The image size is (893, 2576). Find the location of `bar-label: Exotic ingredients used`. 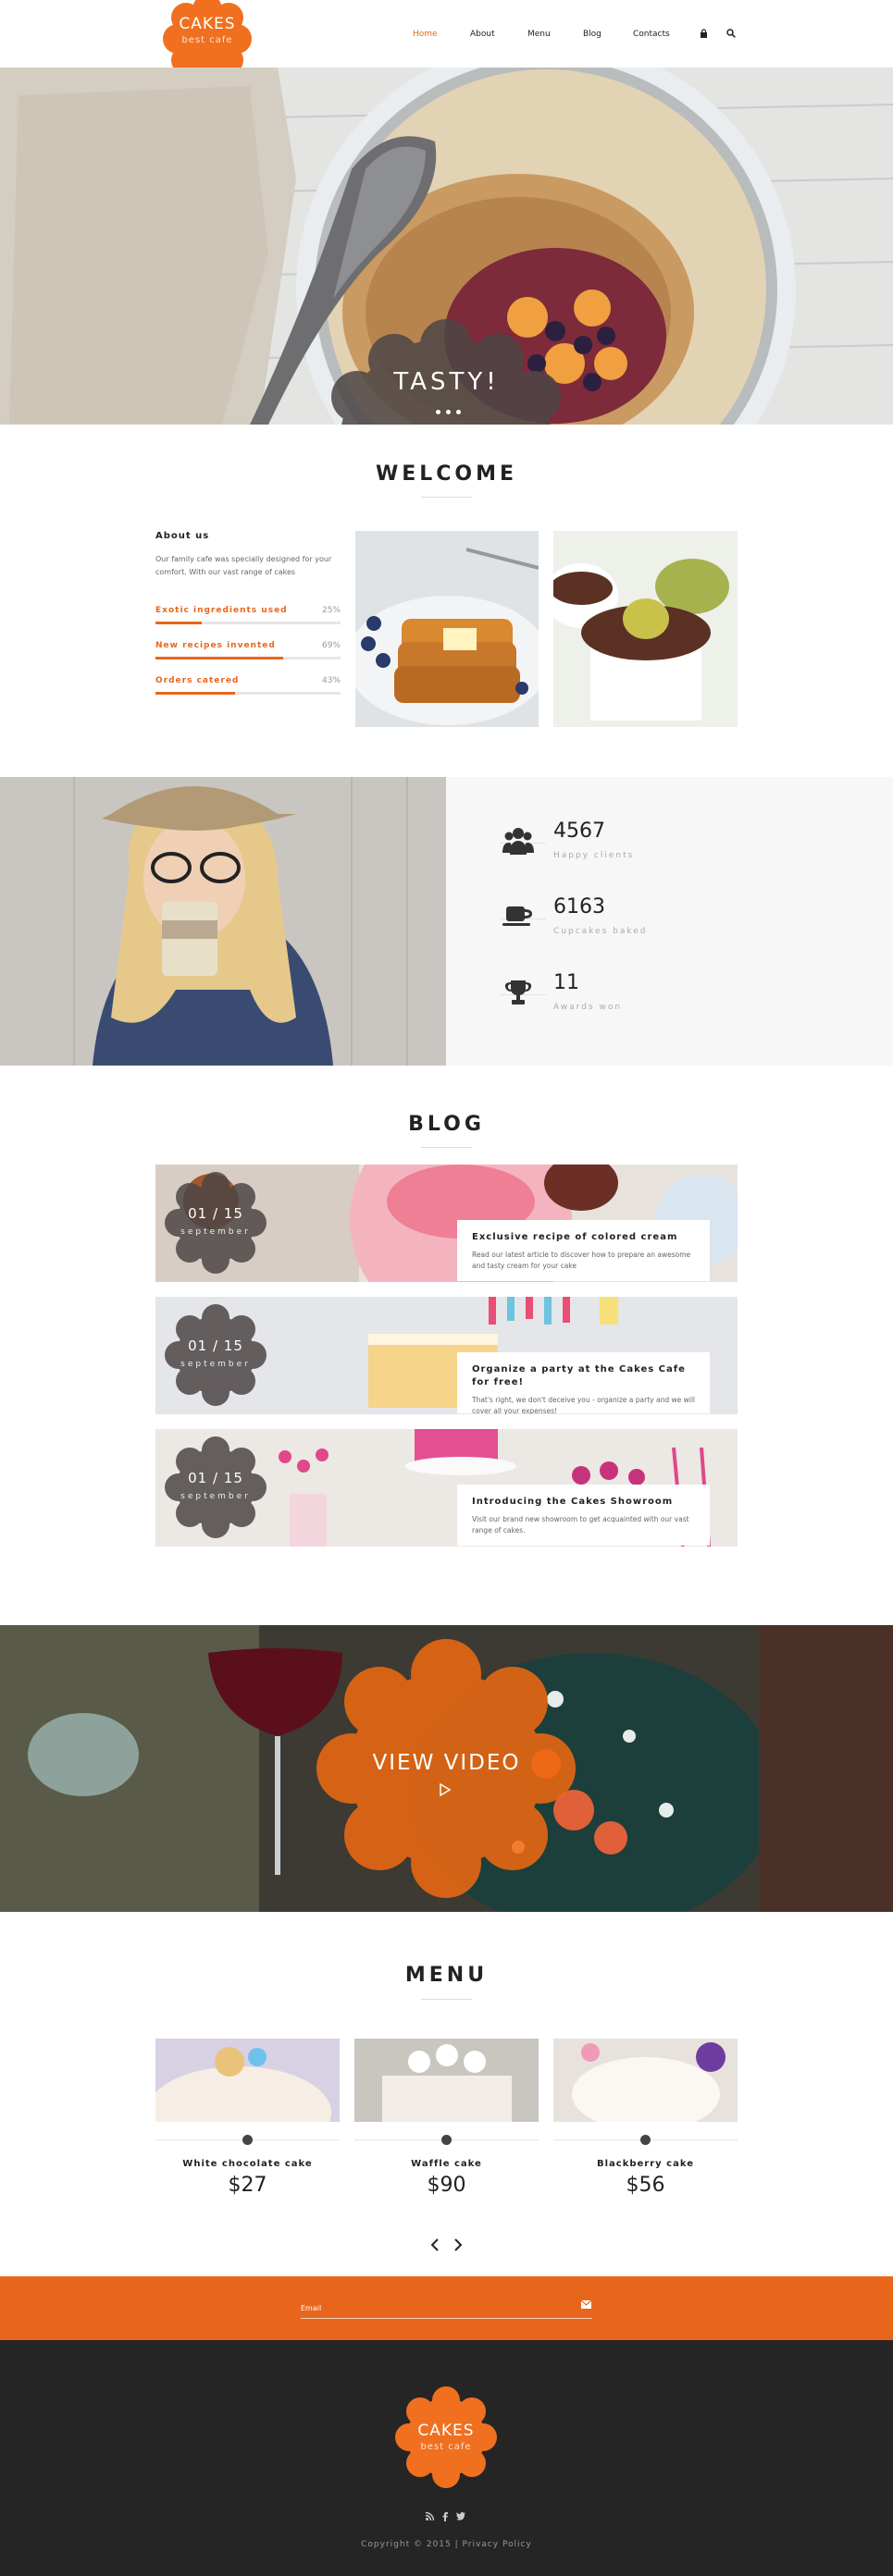

bar-label: Exotic ingredients used is located at coordinates (221, 610).